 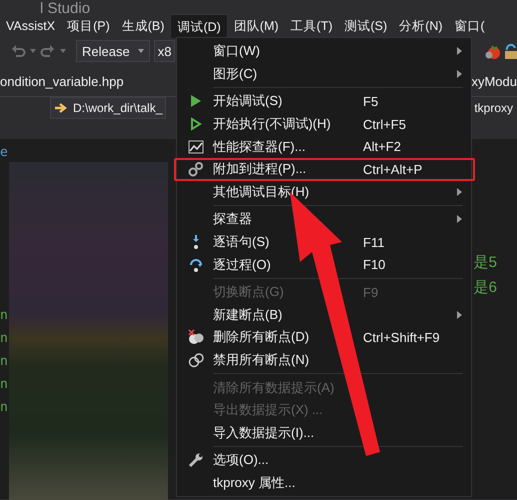 I want to click on code-fragment: e, so click(x=4, y=153).